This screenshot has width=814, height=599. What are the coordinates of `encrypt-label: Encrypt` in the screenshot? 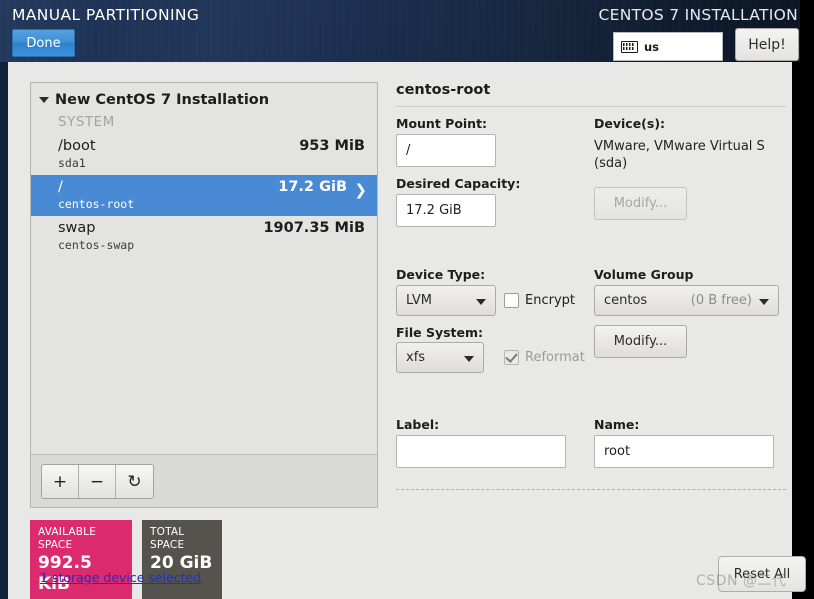 It's located at (550, 300).